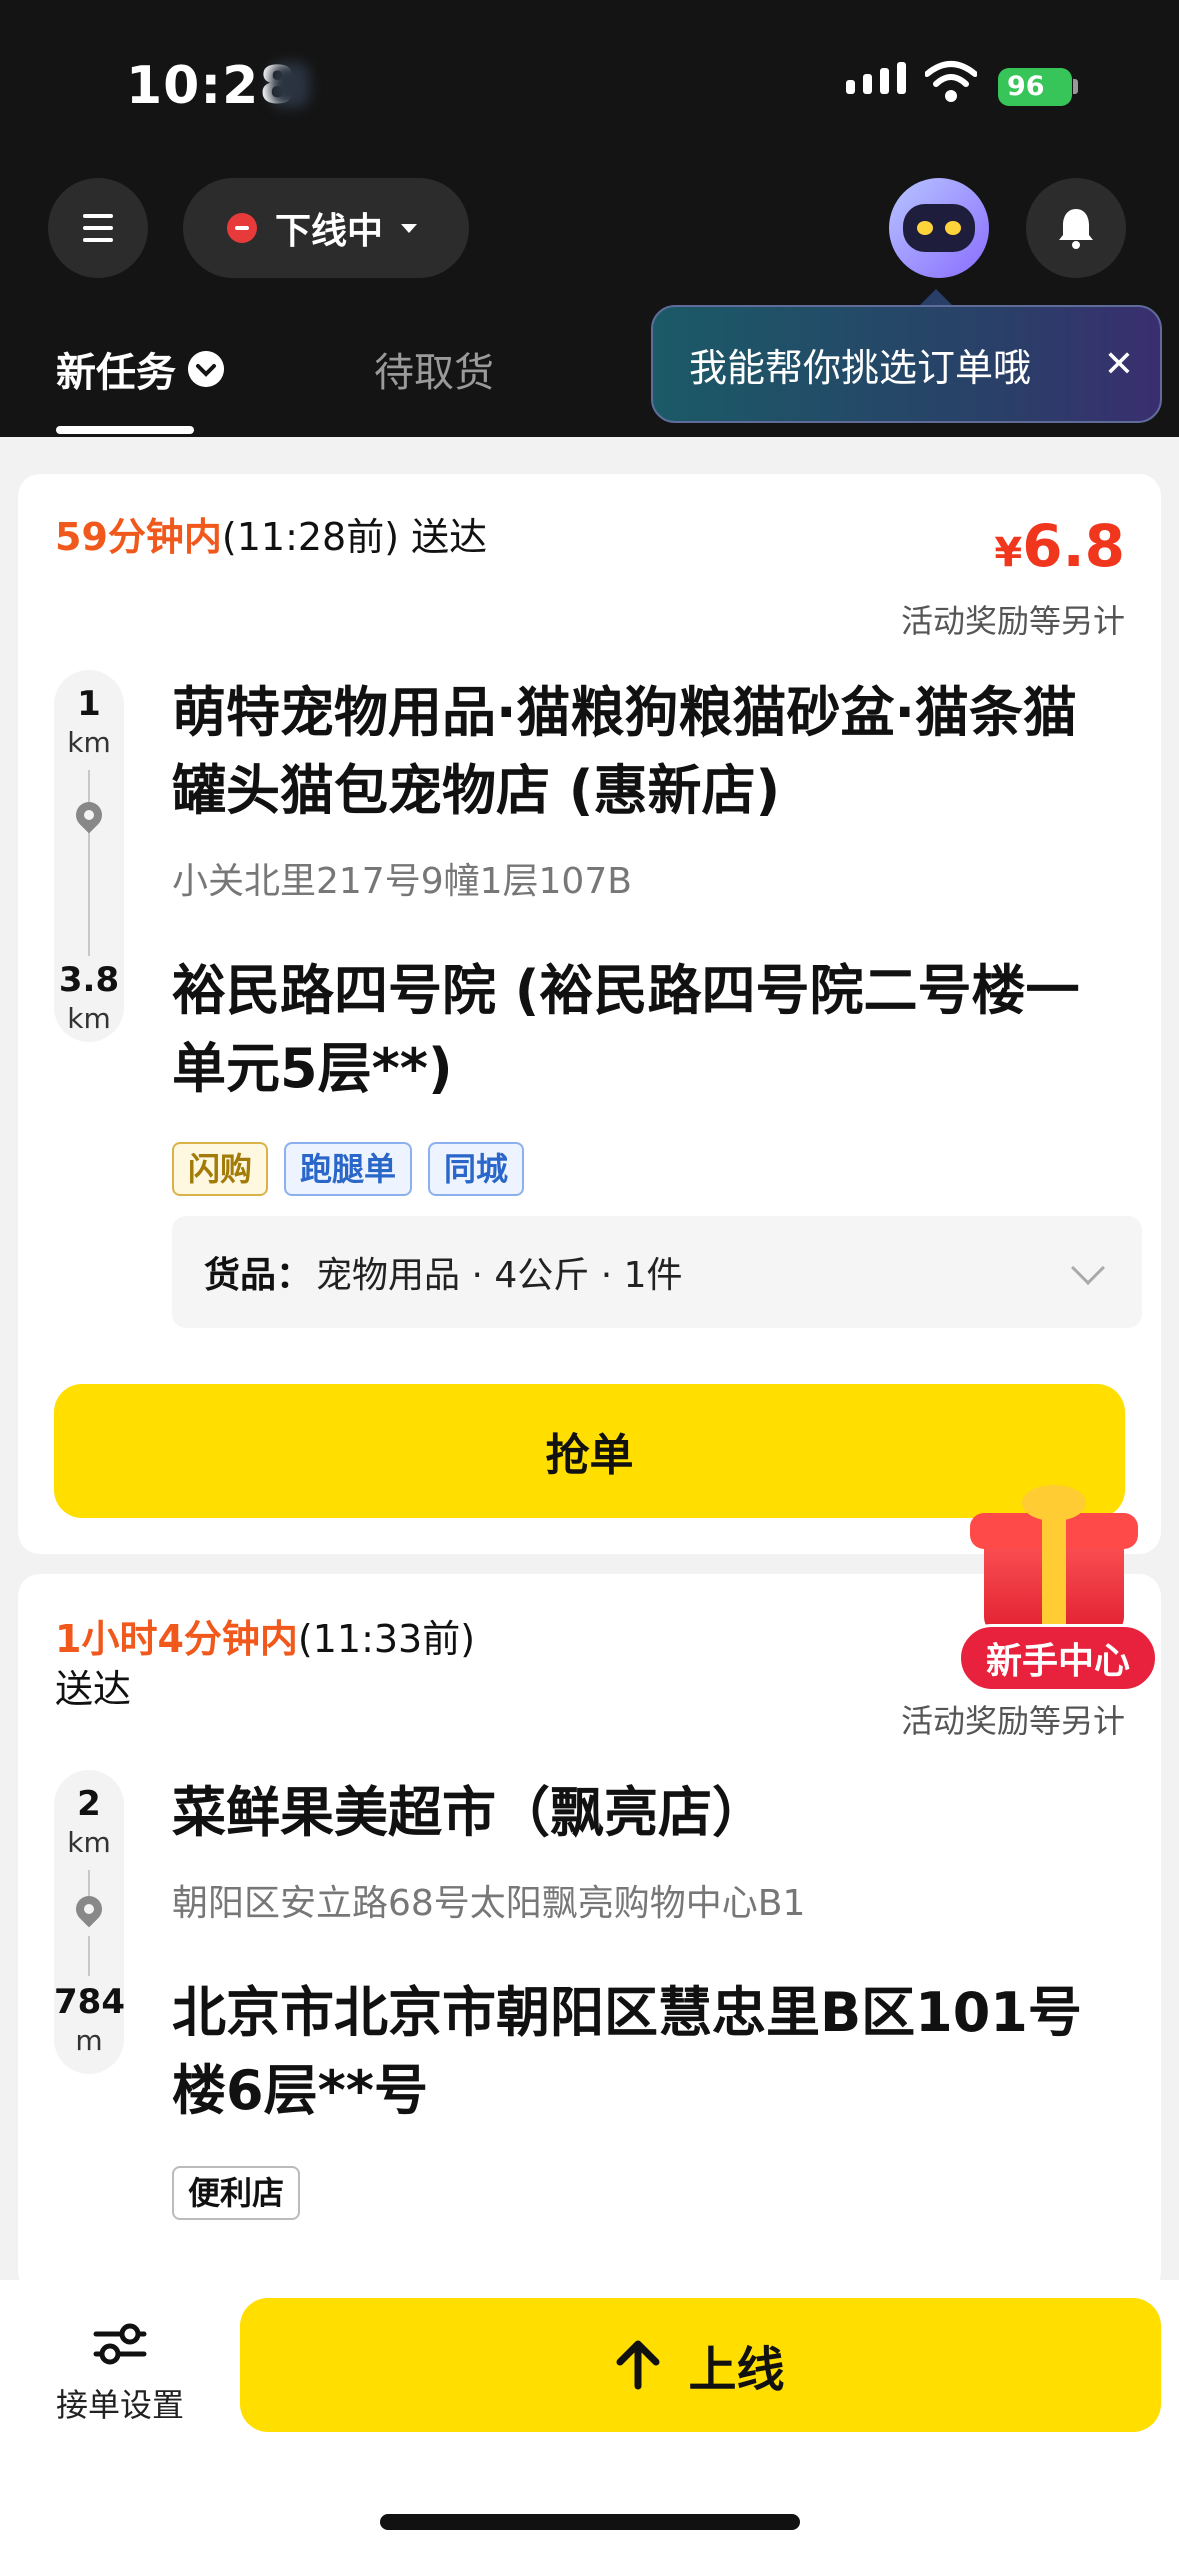 Image resolution: width=1179 pixels, height=2556 pixels. I want to click on goods-label: 货品：, so click(258, 1275).